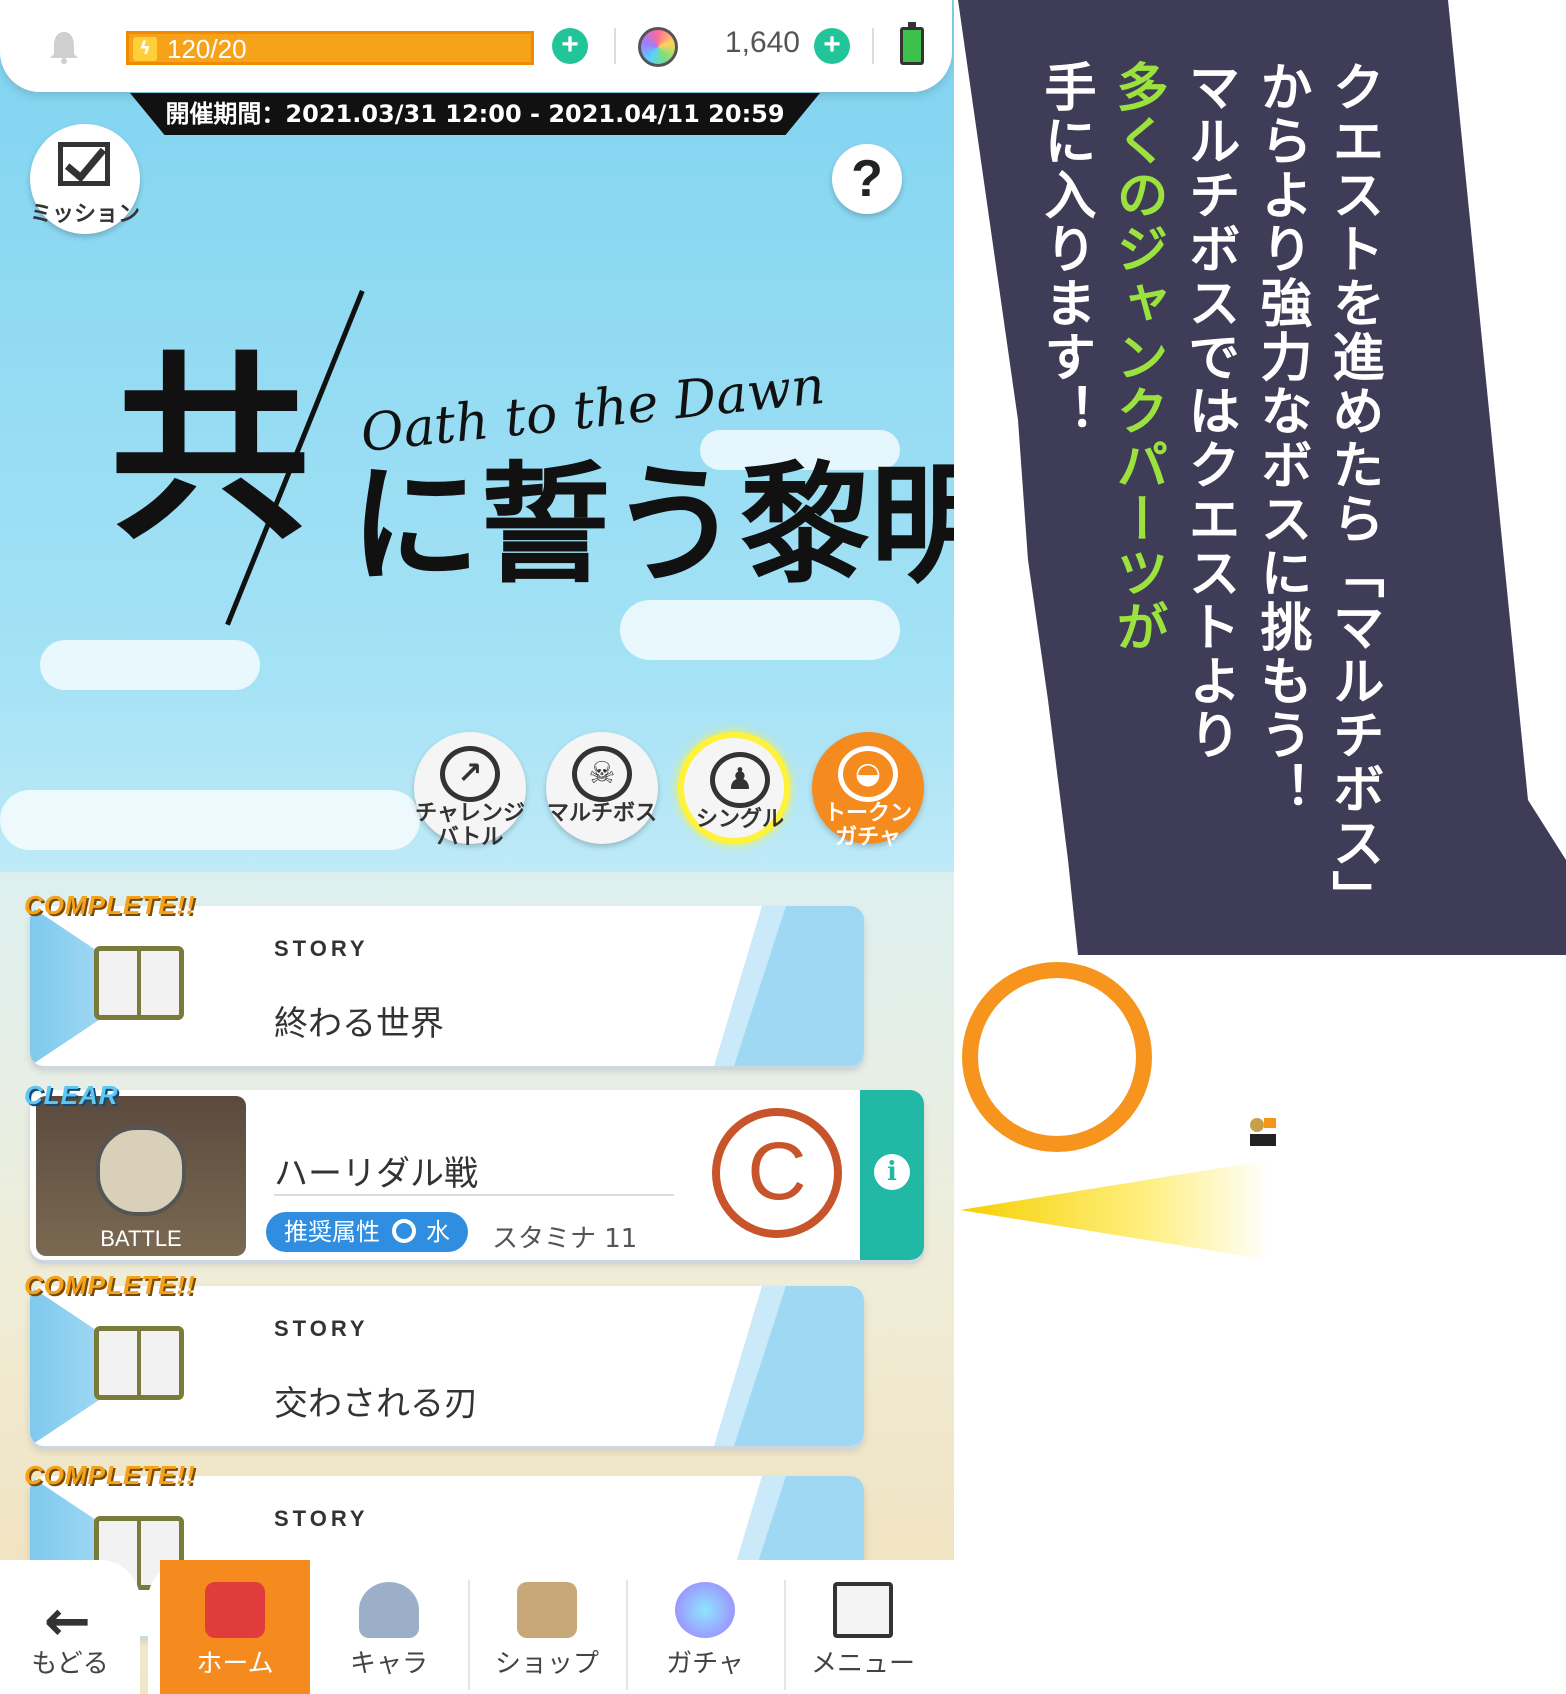  Describe the element at coordinates (652, 524) in the screenshot. I see `logo-kanji-sub: に誓う黎明` at that location.